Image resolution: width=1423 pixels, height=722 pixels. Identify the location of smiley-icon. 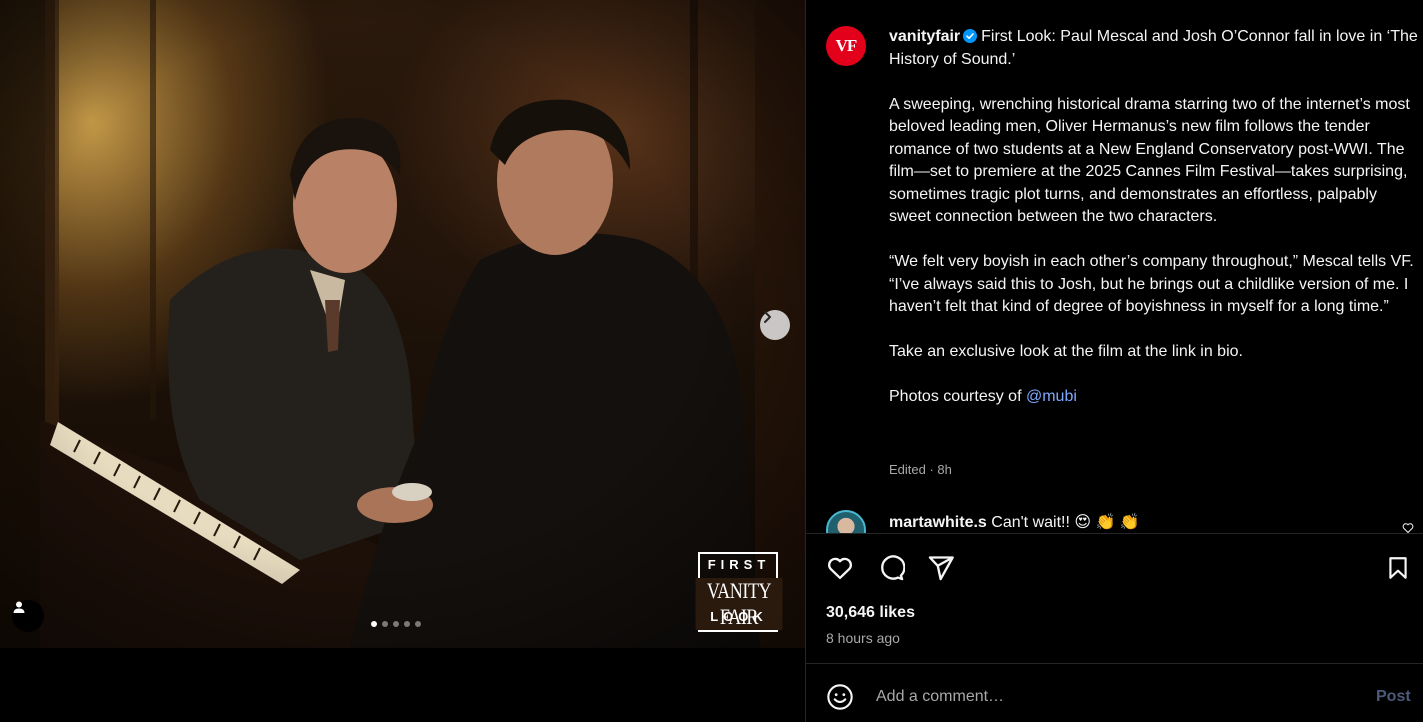
(840, 697).